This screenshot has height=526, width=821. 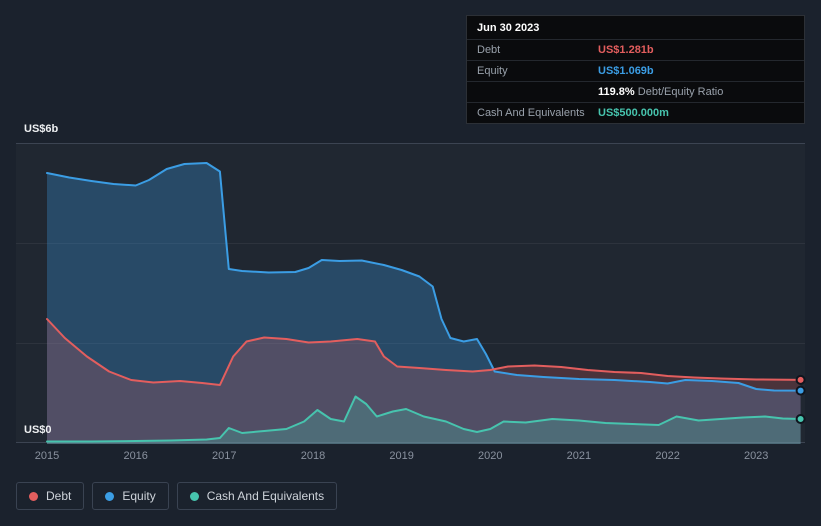 I want to click on tooltip-row-debt: Debt US$1.281b, so click(x=635, y=49).